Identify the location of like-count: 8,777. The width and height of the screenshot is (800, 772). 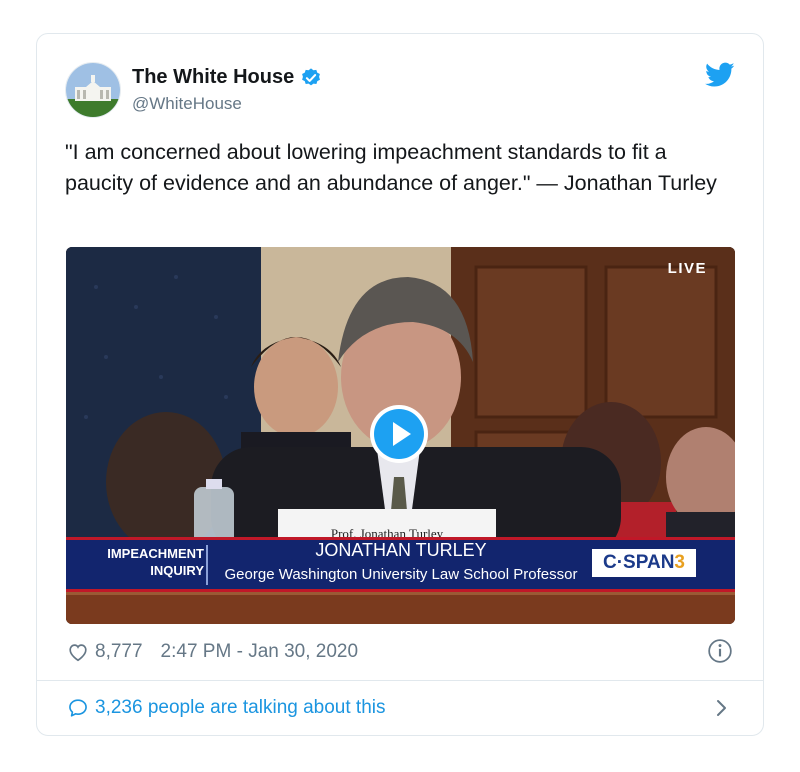
(119, 652).